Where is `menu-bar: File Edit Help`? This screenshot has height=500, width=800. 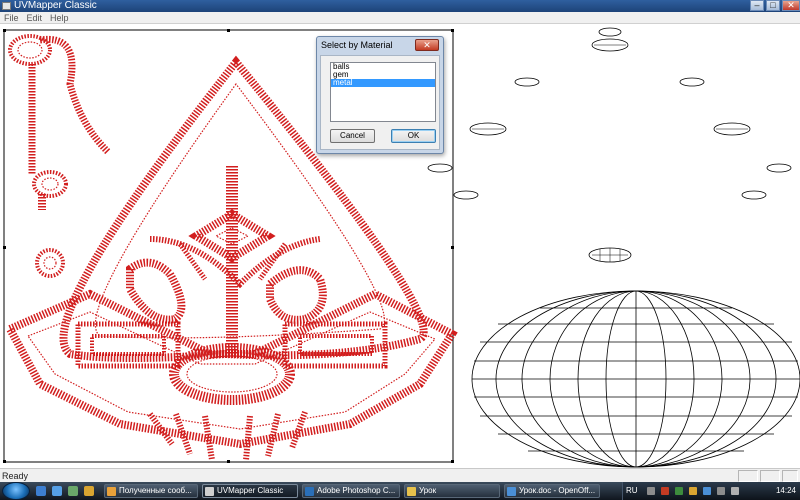 menu-bar: File Edit Help is located at coordinates (400, 18).